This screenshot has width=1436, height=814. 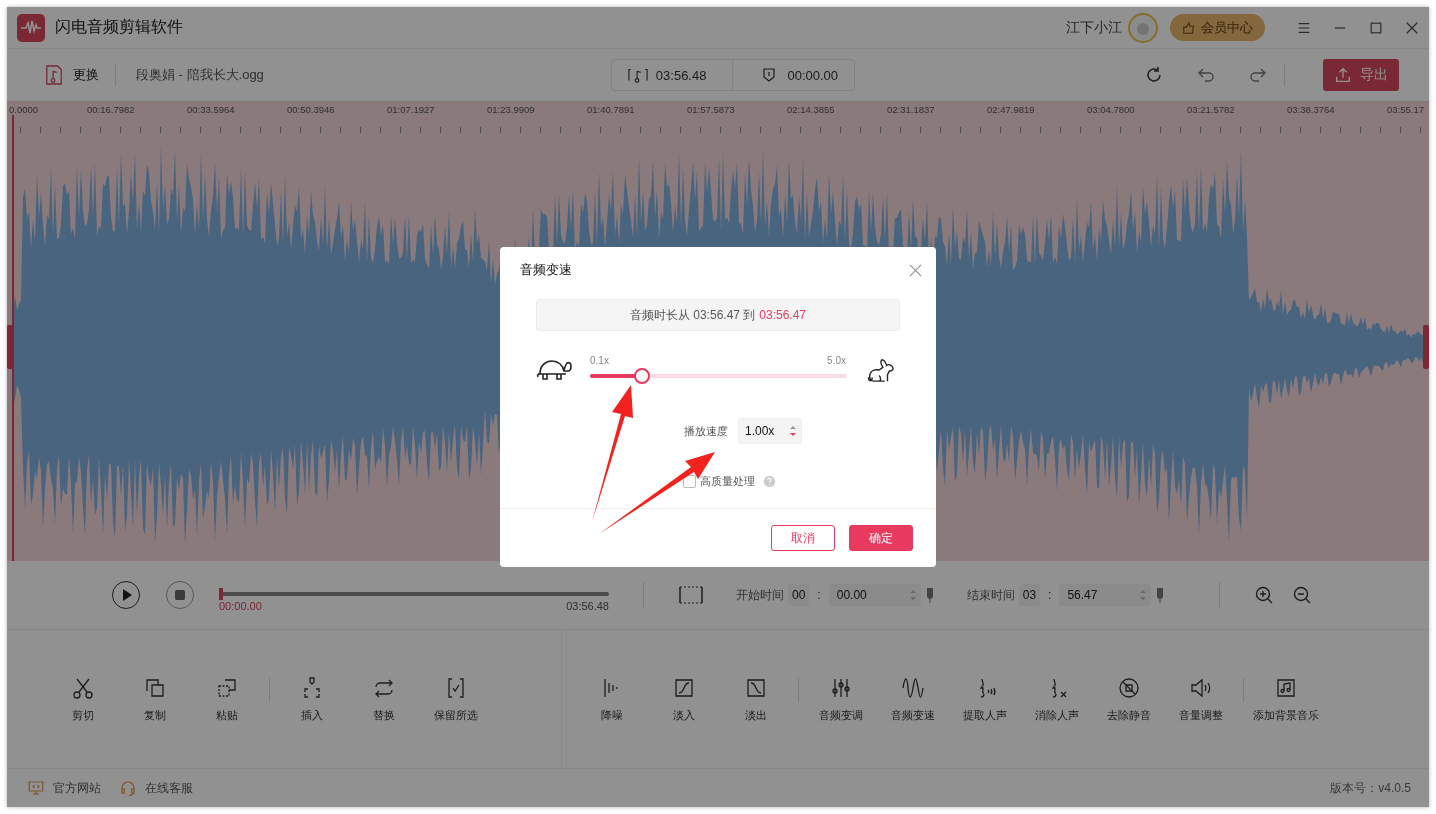 What do you see at coordinates (169, 788) in the screenshot?
I see `footer-link: 在线客服` at bounding box center [169, 788].